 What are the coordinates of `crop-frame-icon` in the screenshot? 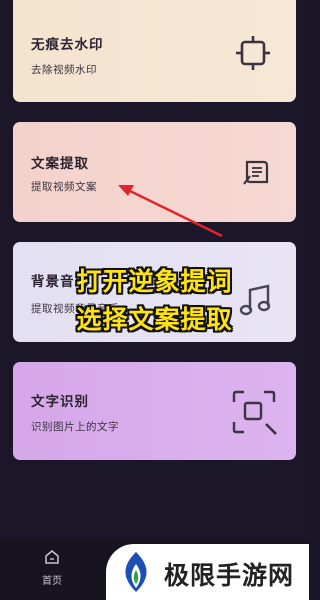 It's located at (253, 53).